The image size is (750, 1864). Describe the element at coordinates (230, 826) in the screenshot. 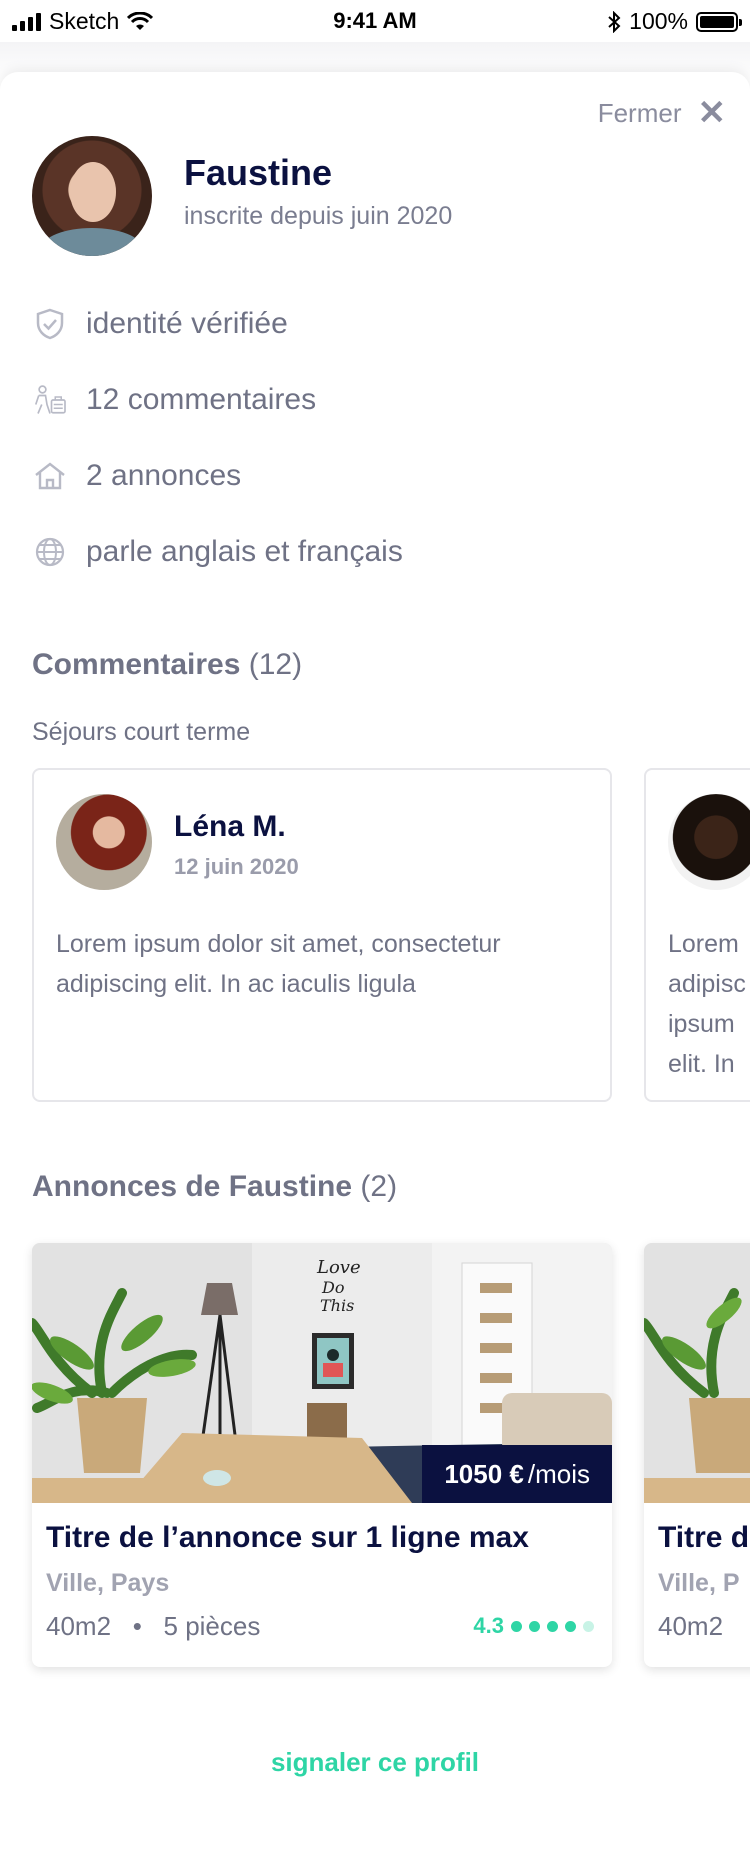

I see `comment-author: Léna M.` at that location.